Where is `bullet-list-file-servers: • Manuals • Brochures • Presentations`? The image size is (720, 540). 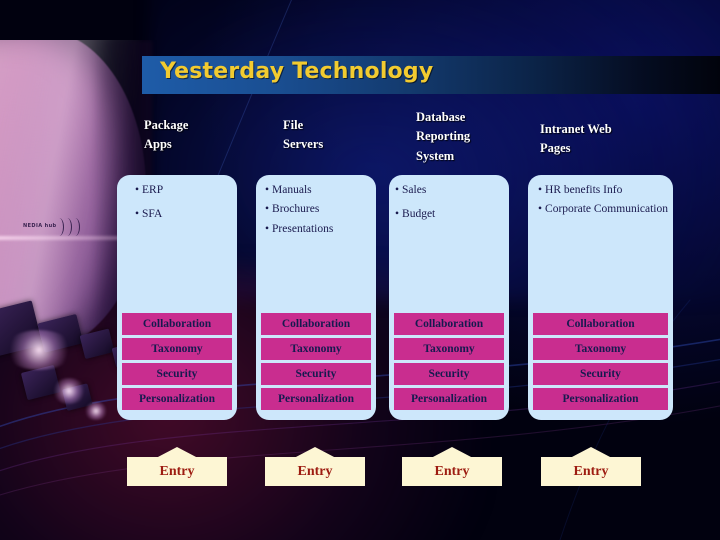 bullet-list-file-servers: • Manuals • Brochures • Presentations is located at coordinates (318, 213).